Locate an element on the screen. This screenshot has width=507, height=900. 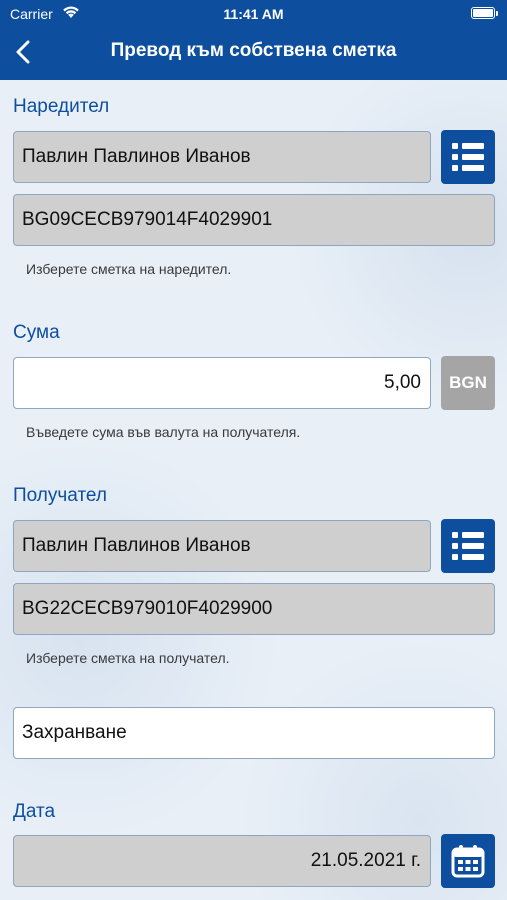
amount-hint: Въведете сума във валута на получателя. is located at coordinates (163, 432).